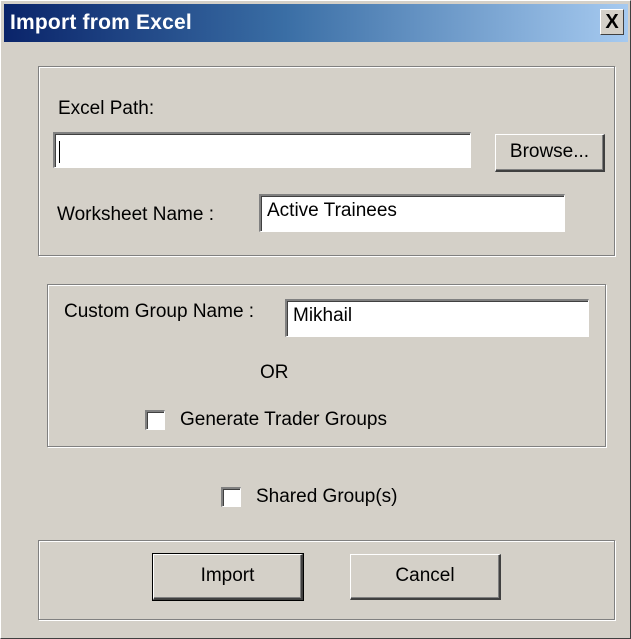  Describe the element at coordinates (412, 213) in the screenshot. I see `worksheet-name-input: Active Trainees` at that location.